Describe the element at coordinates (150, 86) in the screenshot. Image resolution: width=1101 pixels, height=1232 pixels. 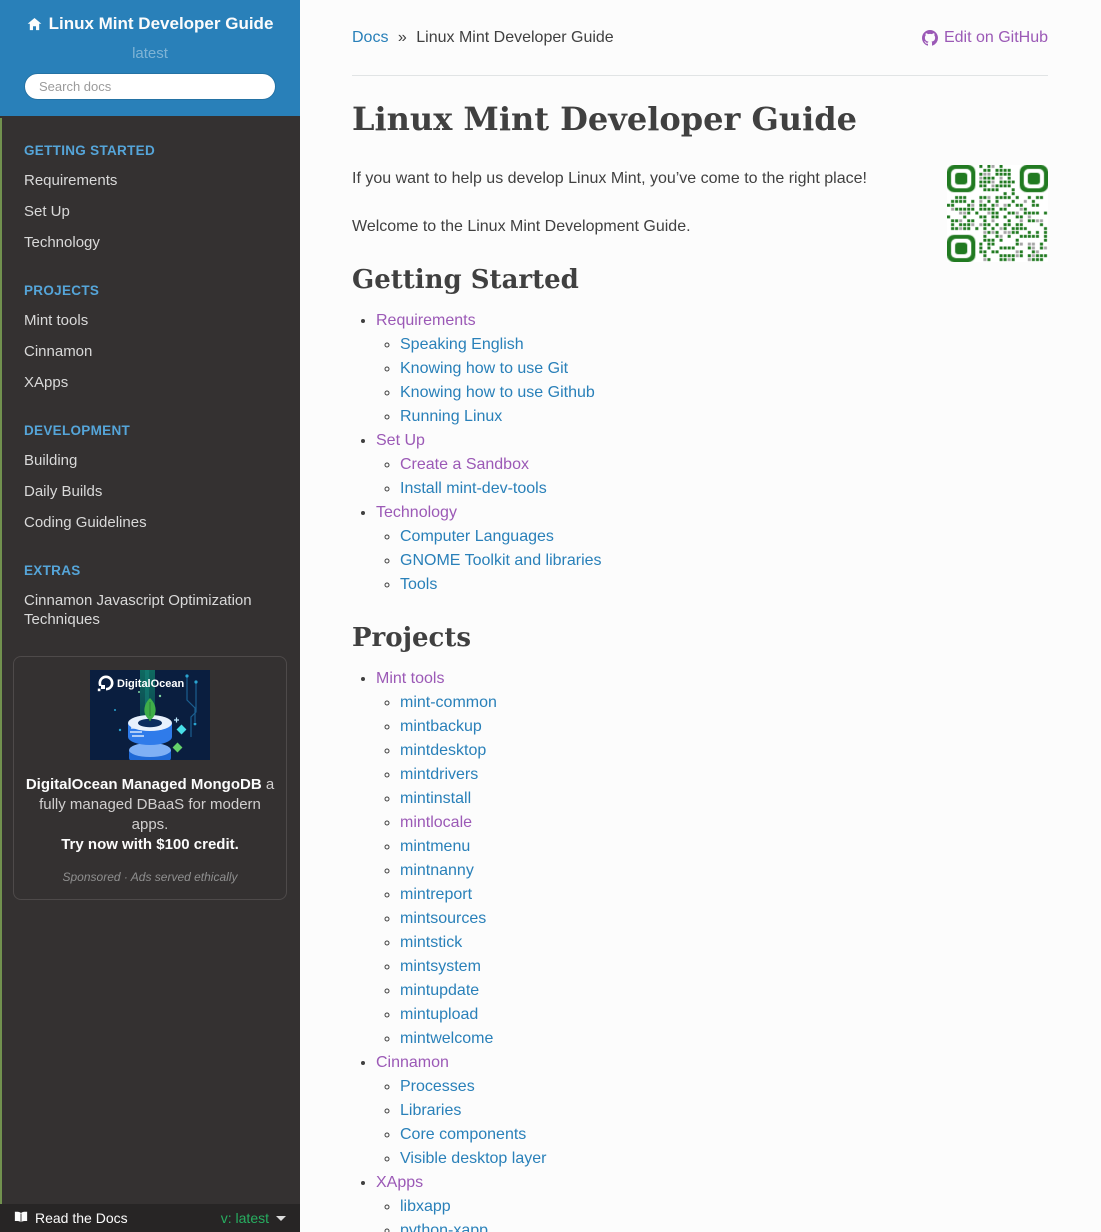
I see `search-input` at that location.